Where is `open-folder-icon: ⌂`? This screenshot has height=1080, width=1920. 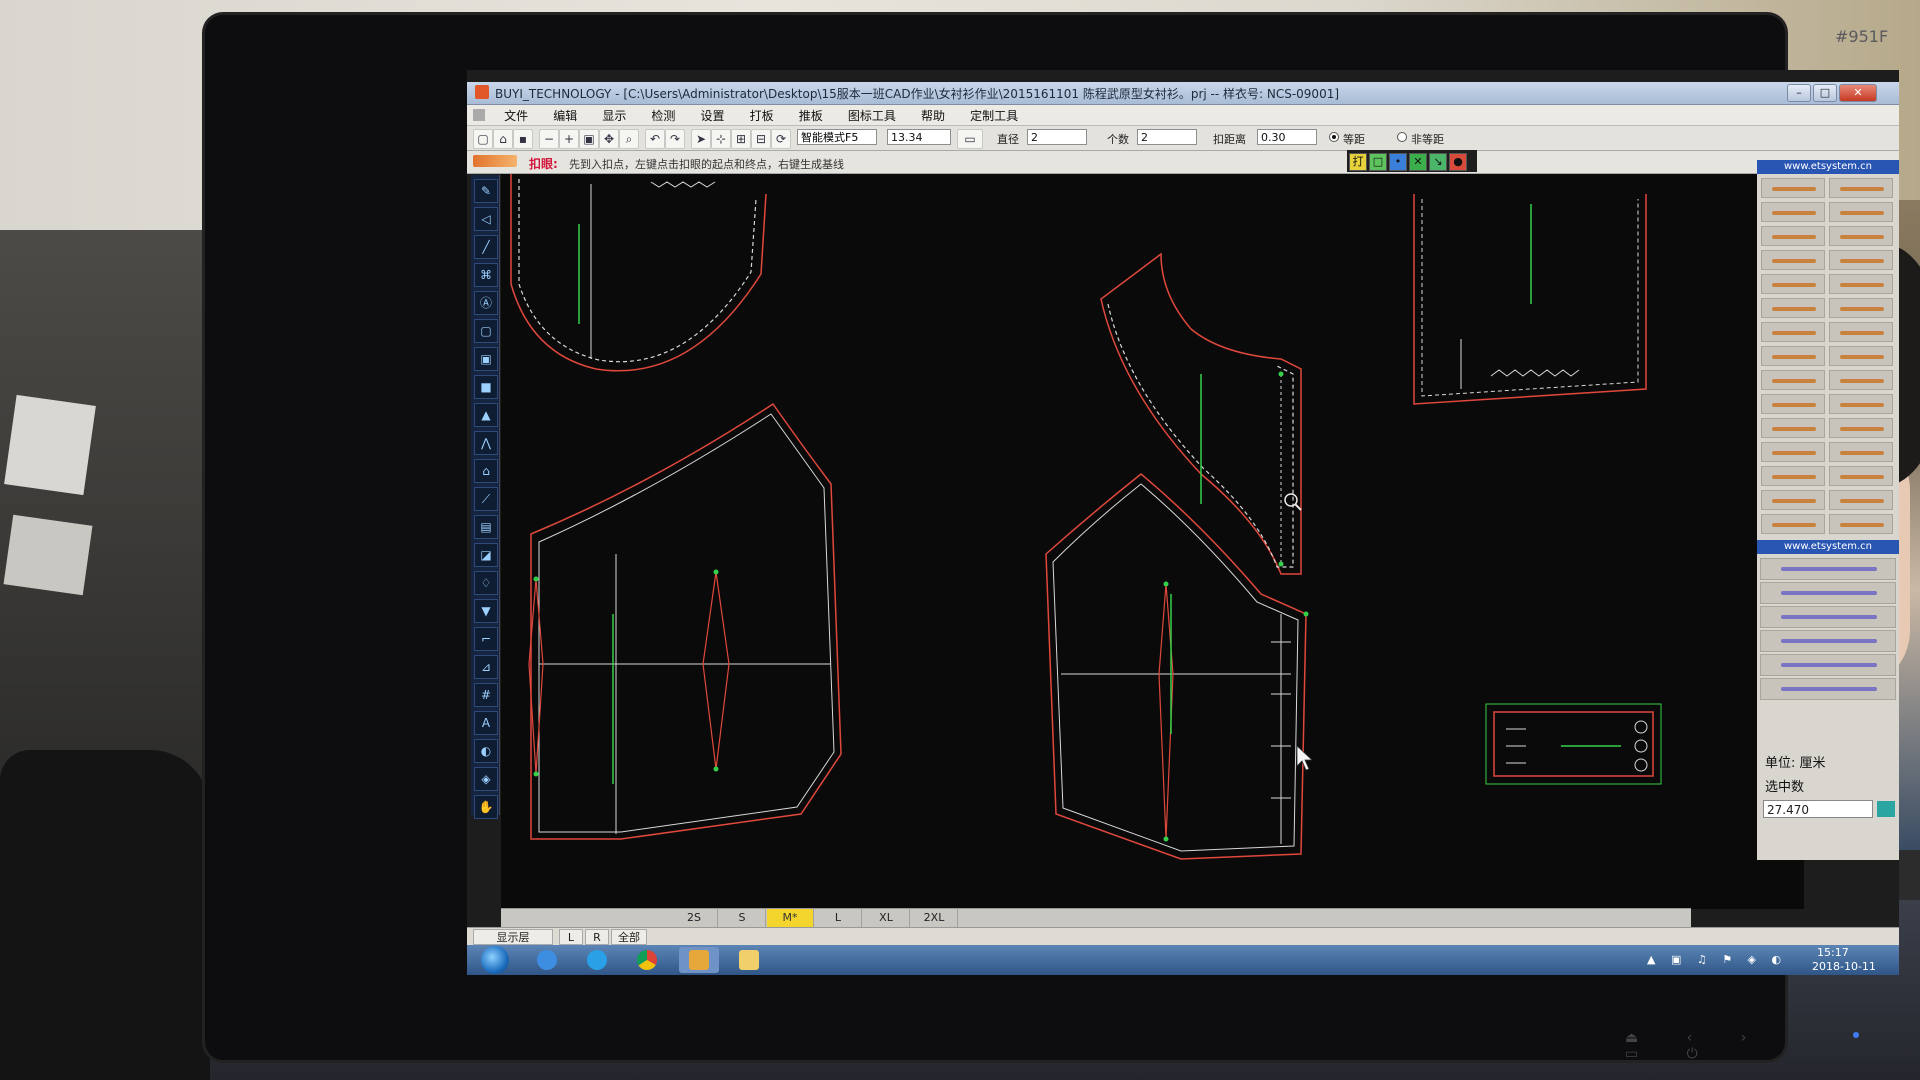 open-folder-icon: ⌂ is located at coordinates (503, 139).